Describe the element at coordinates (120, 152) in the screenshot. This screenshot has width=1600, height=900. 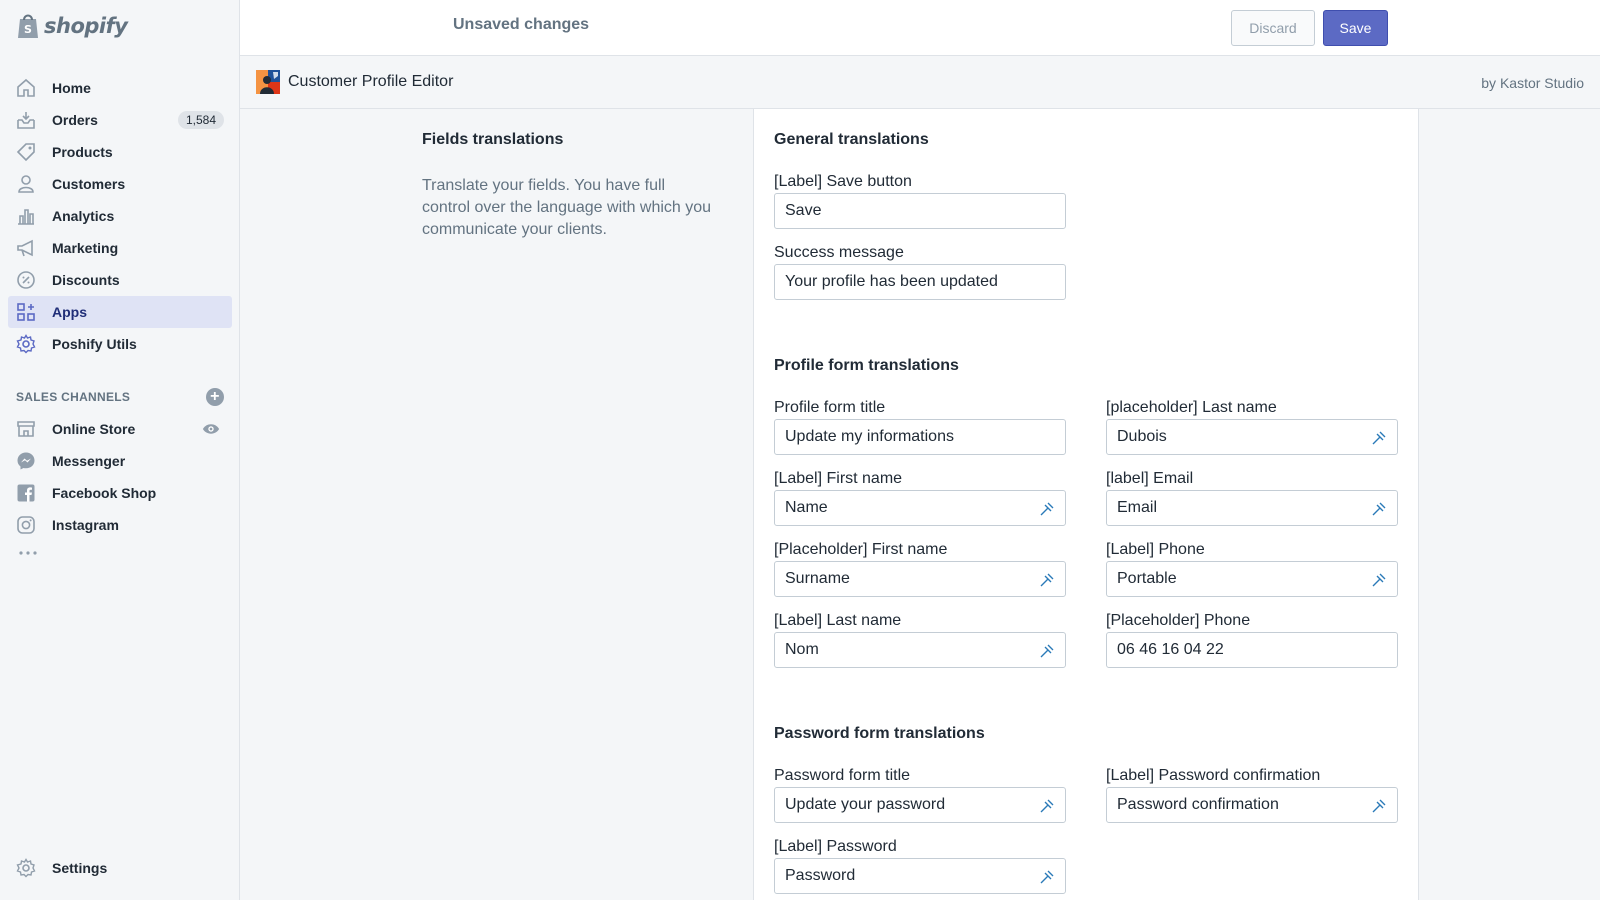
I see `sidebar-item-products: Products` at that location.